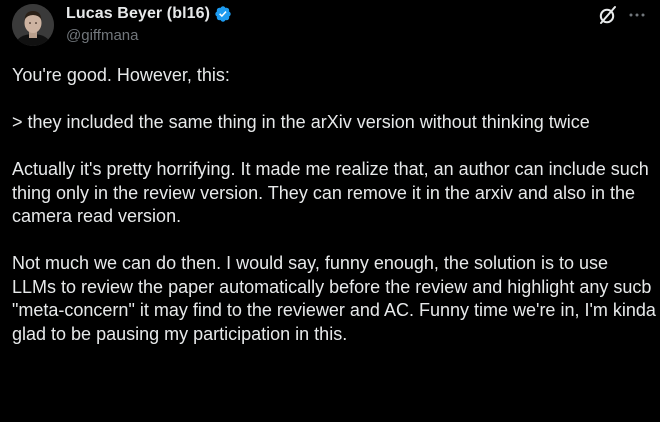  What do you see at coordinates (138, 14) in the screenshot?
I see `author-display-name: Lucas Beyer (bl16)` at bounding box center [138, 14].